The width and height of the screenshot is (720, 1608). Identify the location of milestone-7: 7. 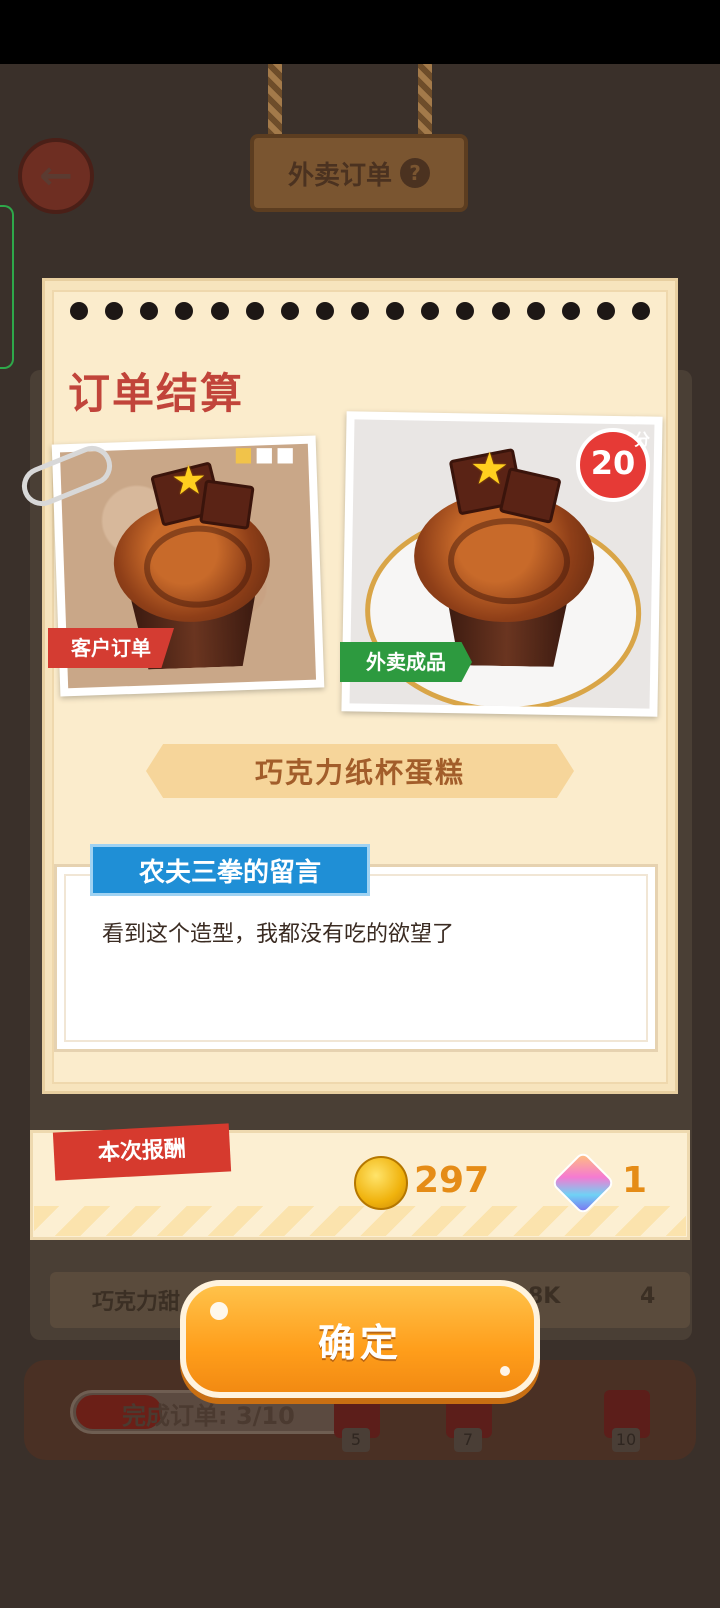
(468, 1440).